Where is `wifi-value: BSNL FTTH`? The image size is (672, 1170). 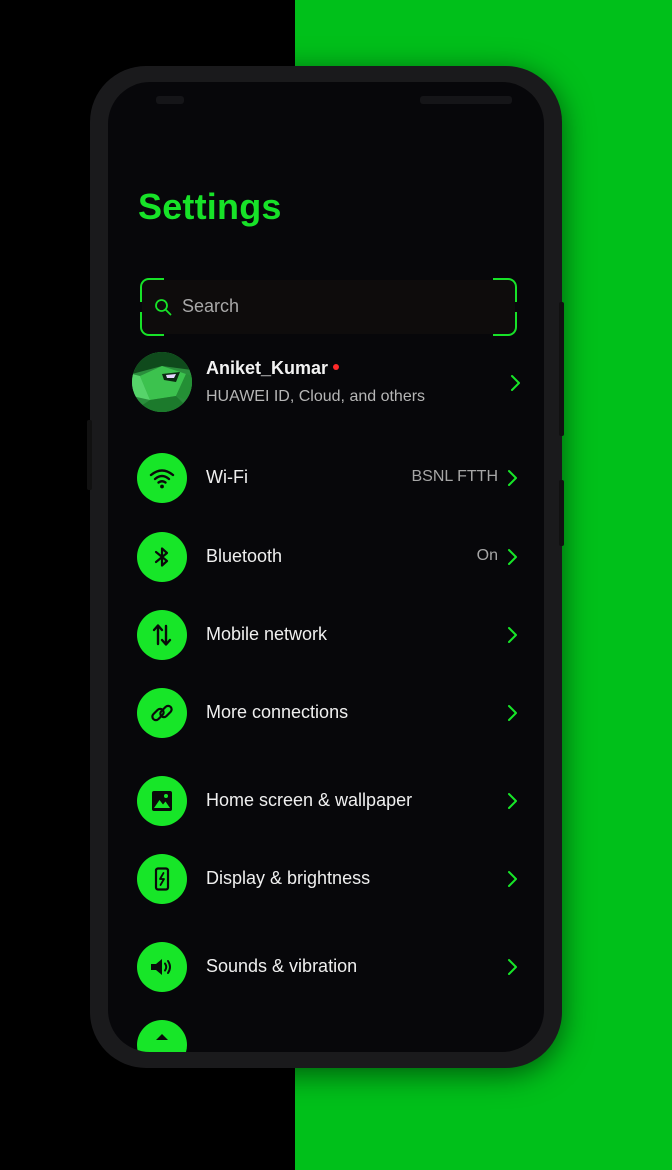
wifi-value: BSNL FTTH is located at coordinates (454, 476).